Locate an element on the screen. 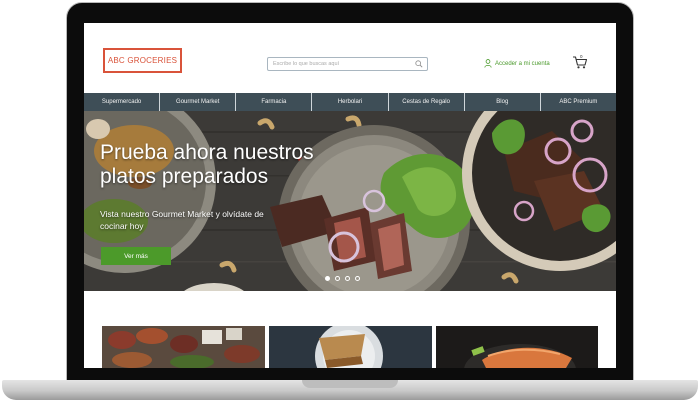 The width and height of the screenshot is (700, 404). nav-item-abc-premium: ABC Premium is located at coordinates (578, 102).